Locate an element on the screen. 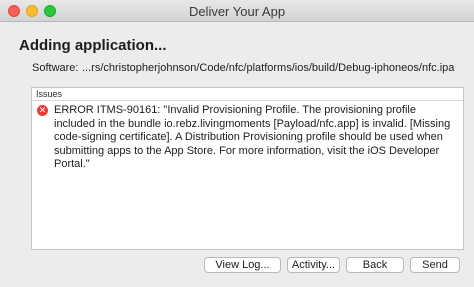 This screenshot has height=287, width=474. window-title: Deliver Your App is located at coordinates (237, 11).